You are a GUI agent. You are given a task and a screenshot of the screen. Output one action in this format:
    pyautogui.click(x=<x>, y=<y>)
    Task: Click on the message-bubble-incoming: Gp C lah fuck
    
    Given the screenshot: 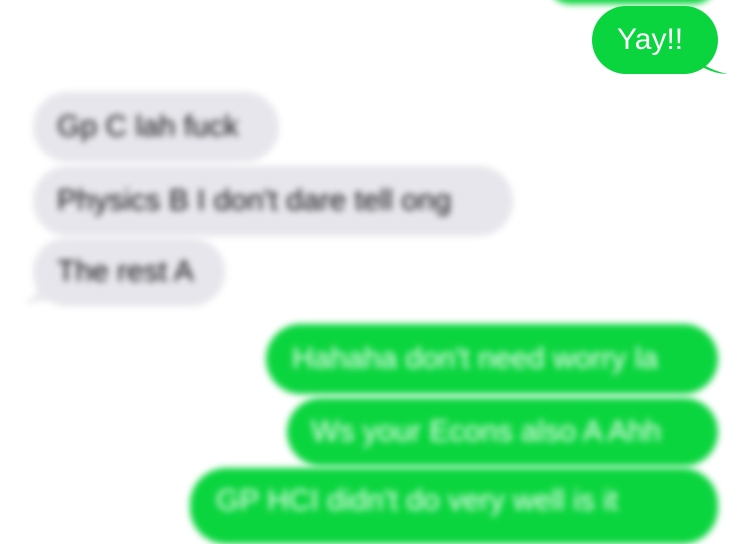 What is the action you would take?
    pyautogui.click(x=156, y=127)
    